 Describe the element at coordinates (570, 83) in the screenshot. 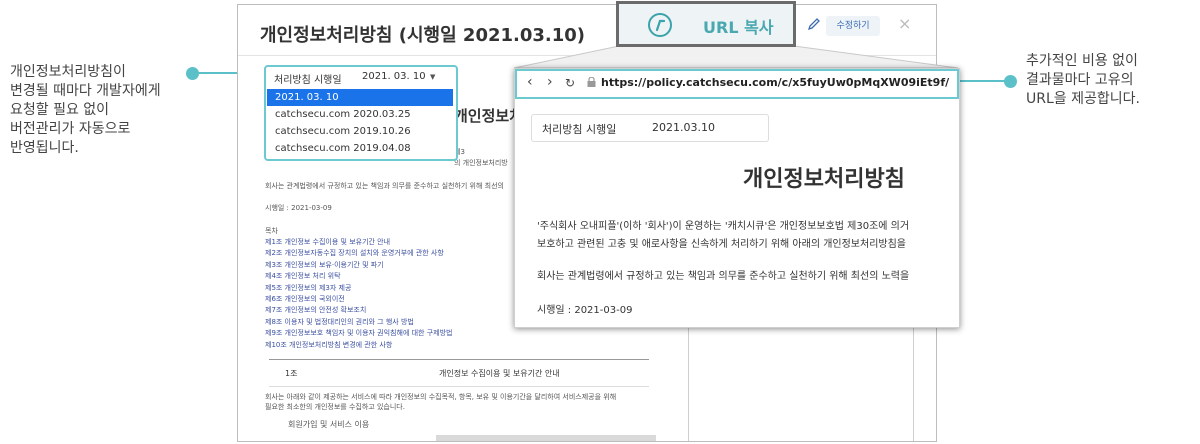

I see `reload-icon: ↻` at that location.